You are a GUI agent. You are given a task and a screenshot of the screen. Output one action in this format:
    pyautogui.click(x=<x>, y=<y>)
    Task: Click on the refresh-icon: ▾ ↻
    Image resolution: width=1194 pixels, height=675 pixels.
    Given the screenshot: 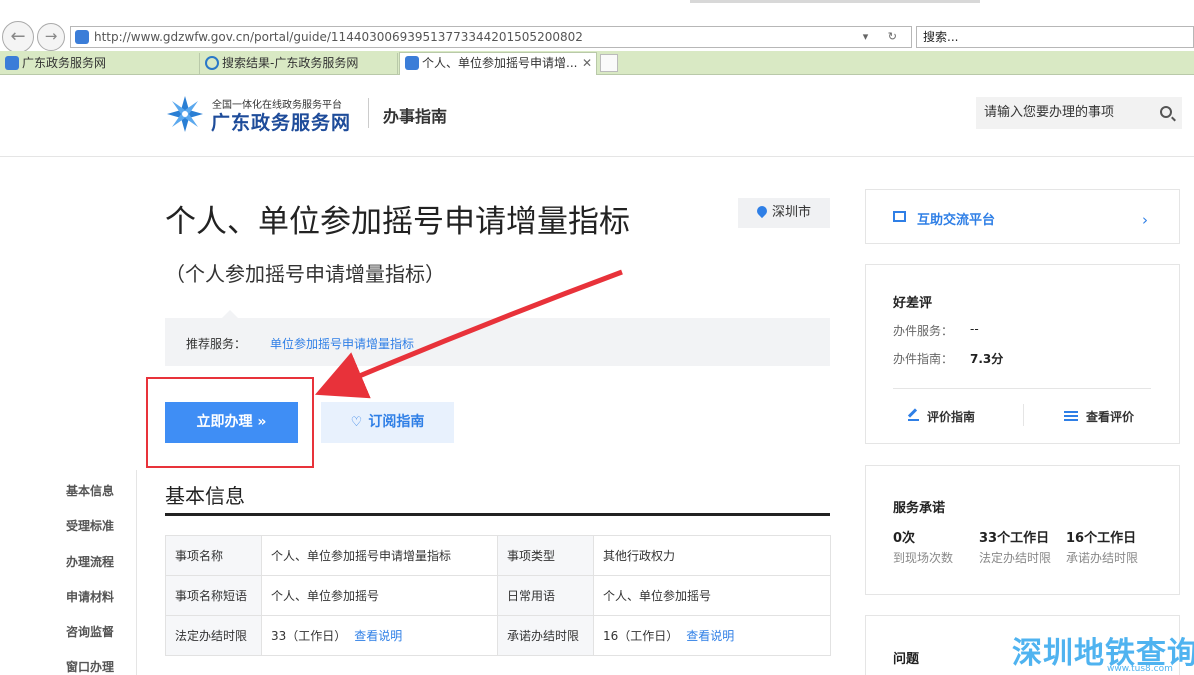 What is the action you would take?
    pyautogui.click(x=884, y=37)
    